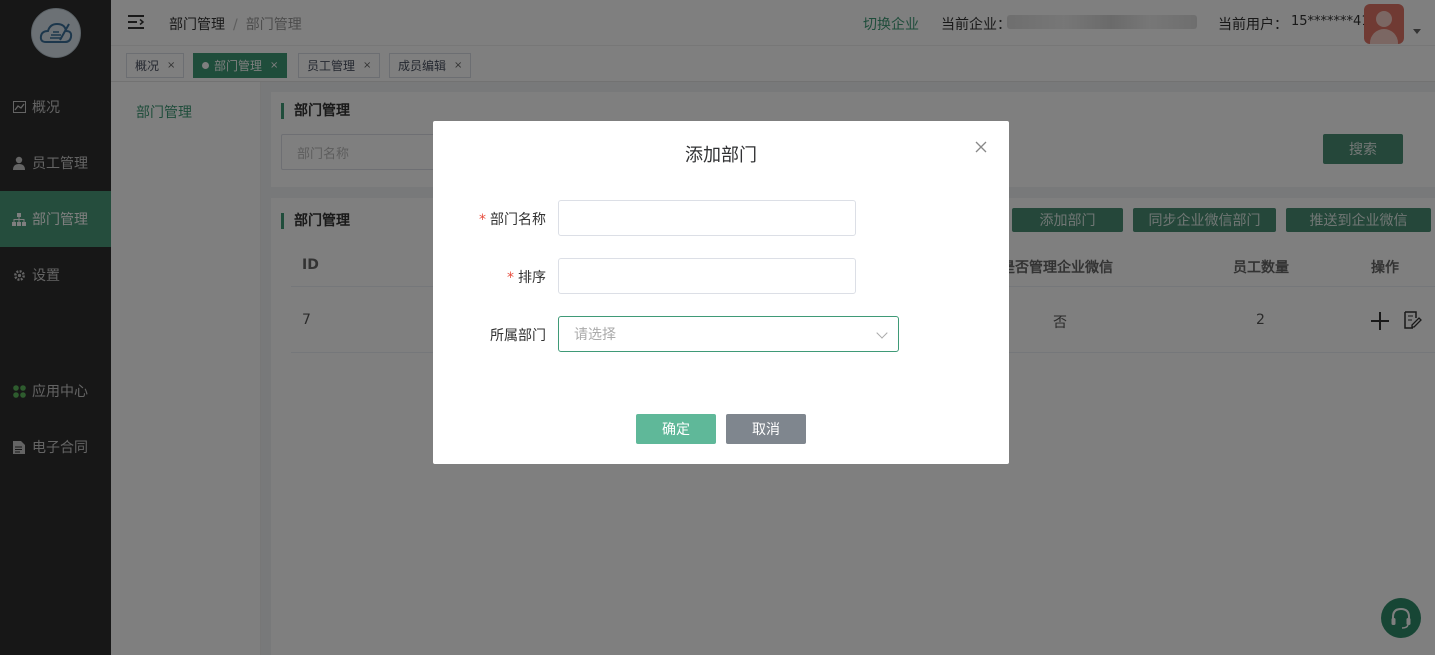 The height and width of the screenshot is (655, 1435). Describe the element at coordinates (532, 278) in the screenshot. I see `label-text: 排序` at that location.